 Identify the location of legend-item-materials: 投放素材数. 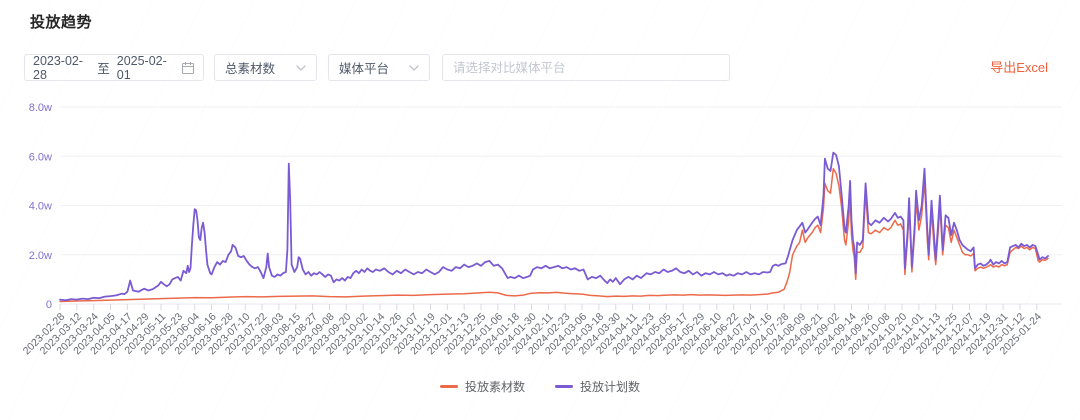
(482, 386).